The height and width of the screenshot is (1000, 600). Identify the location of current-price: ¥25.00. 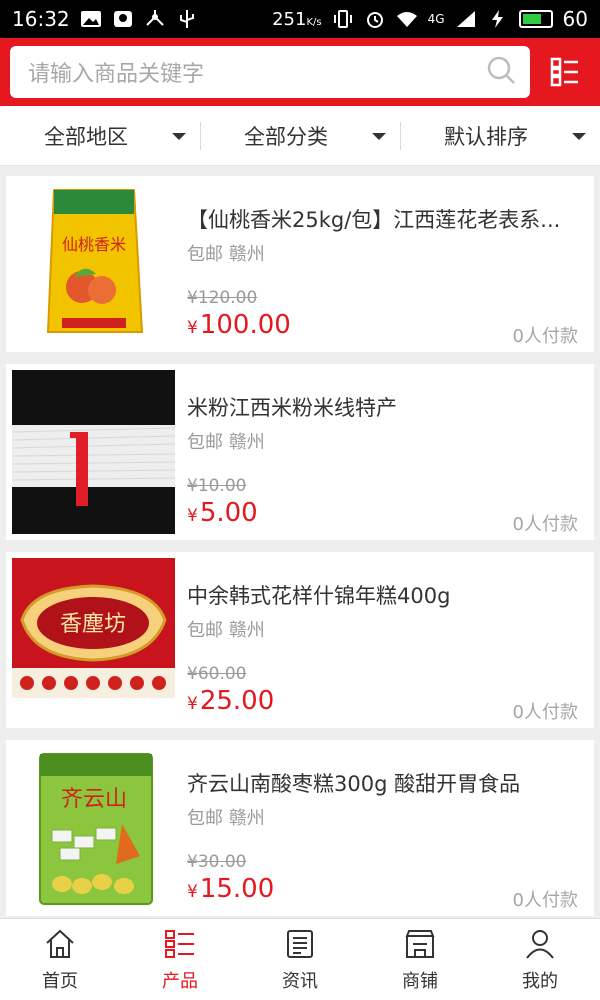
(231, 701).